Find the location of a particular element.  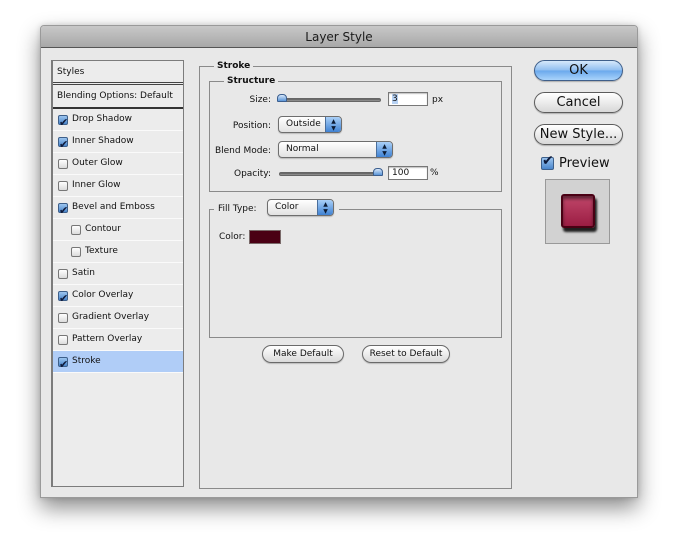

style-item-drop-shadow: Drop Shadow is located at coordinates (118, 121).